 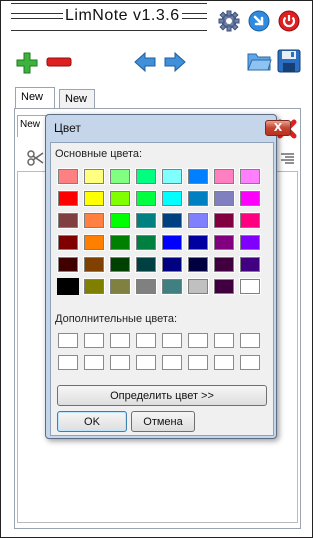 I want to click on arrow-right-icon, so click(x=175, y=62).